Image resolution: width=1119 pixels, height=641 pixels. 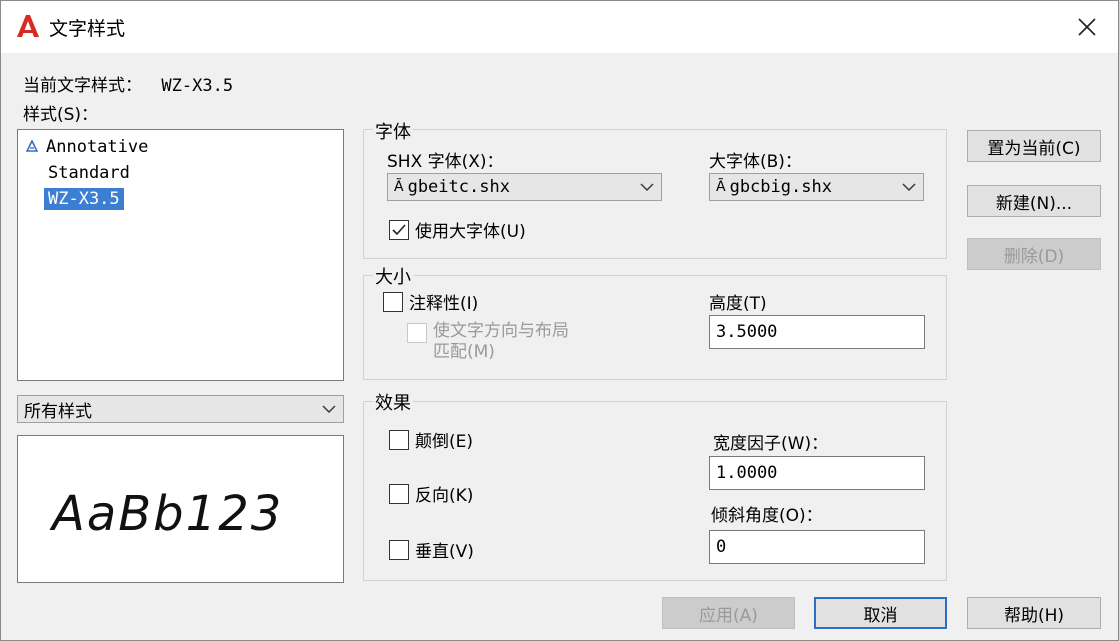 I want to click on upside-down-label: 颠倒(E), so click(x=444, y=442).